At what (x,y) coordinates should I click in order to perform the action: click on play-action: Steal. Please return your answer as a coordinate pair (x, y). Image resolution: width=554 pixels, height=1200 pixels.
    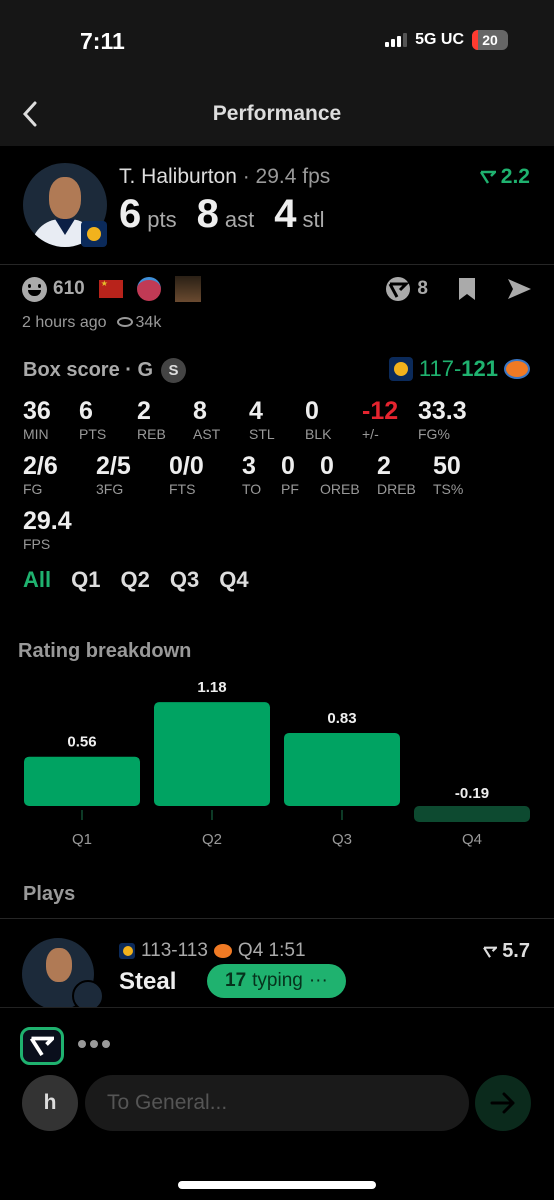
    Looking at the image, I should click on (148, 981).